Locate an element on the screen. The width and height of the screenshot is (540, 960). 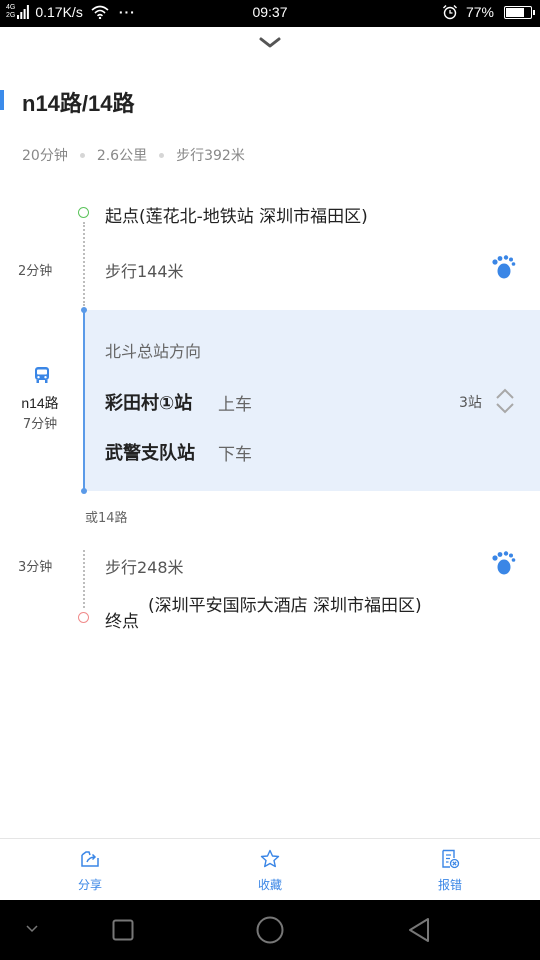
walk2-text: 步行248米 is located at coordinates (144, 567).